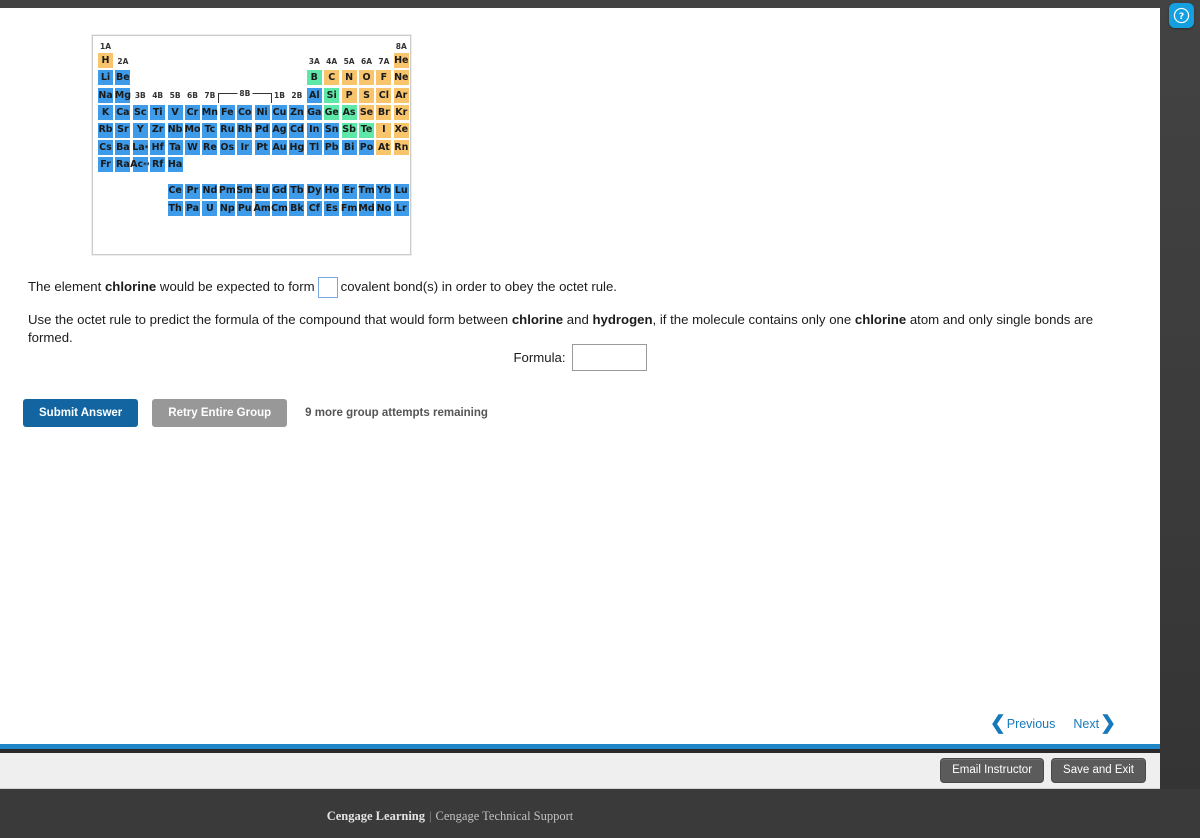  What do you see at coordinates (105, 130) in the screenshot?
I see `element-cell-rb: Rb` at bounding box center [105, 130].